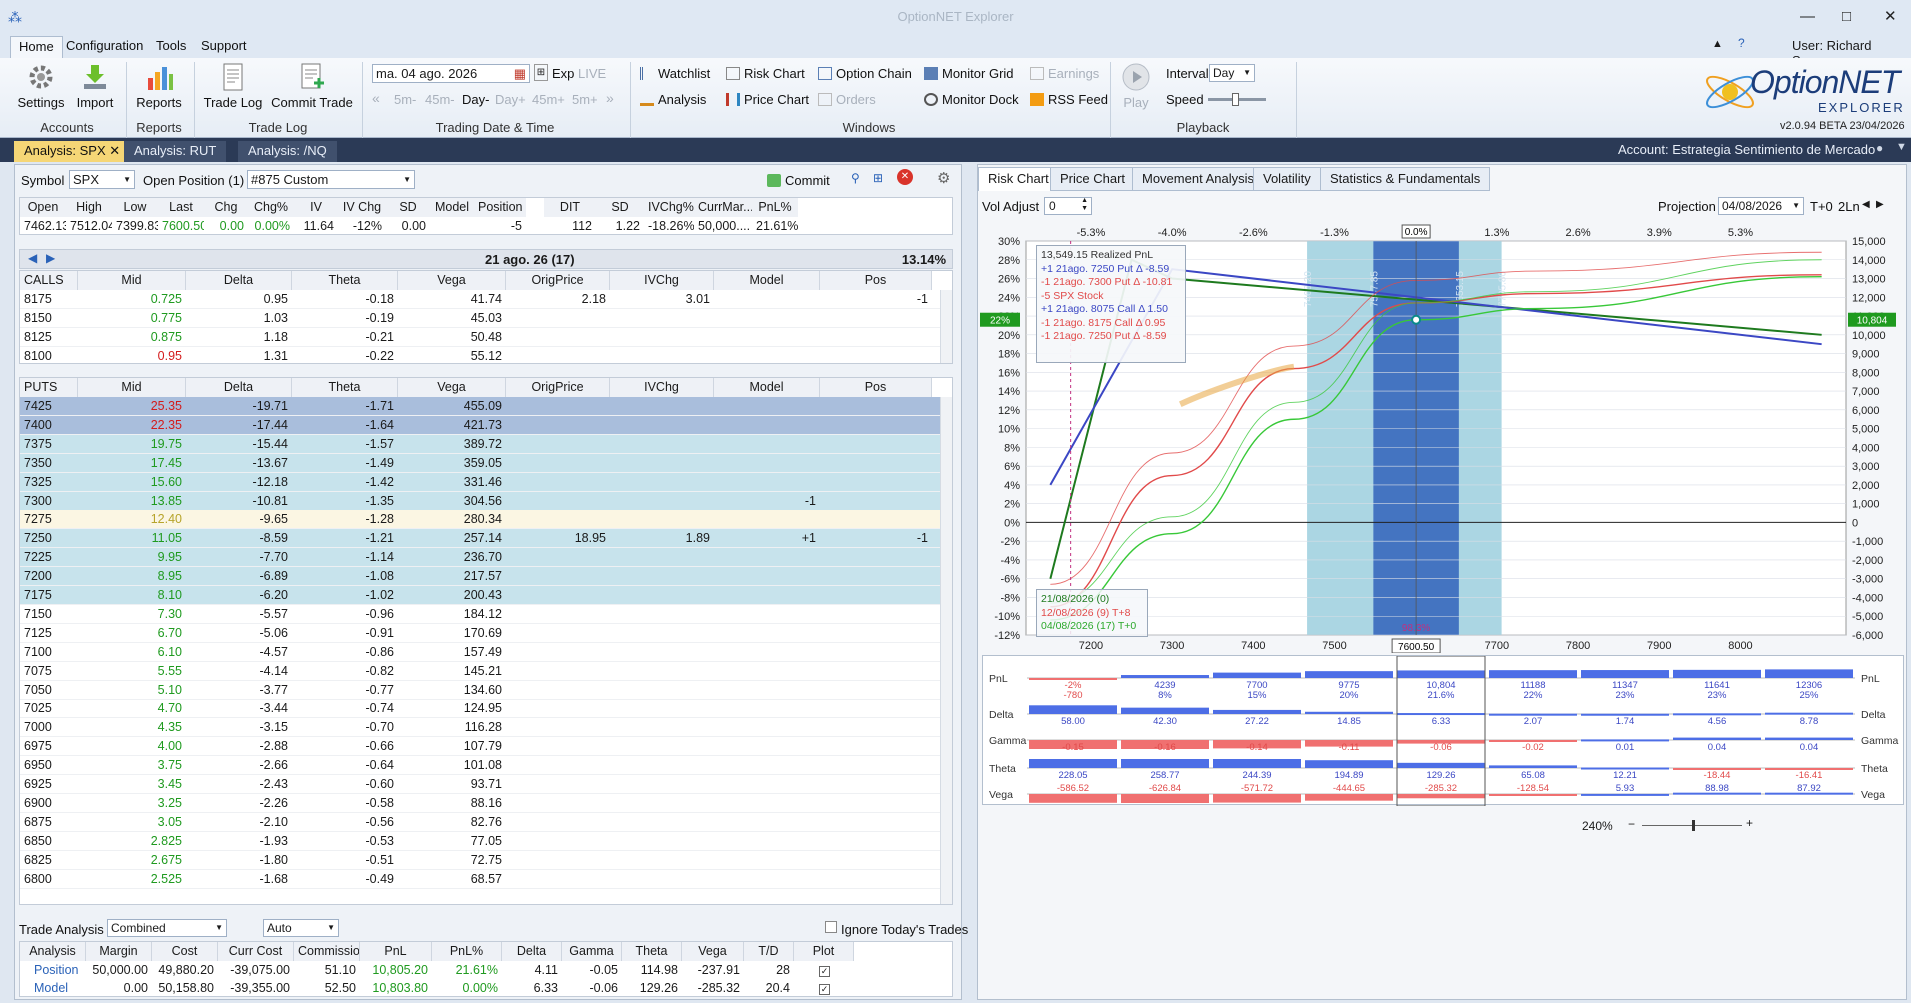 The height and width of the screenshot is (1003, 1911). I want to click on callGrid-scrollbar, so click(946, 326).